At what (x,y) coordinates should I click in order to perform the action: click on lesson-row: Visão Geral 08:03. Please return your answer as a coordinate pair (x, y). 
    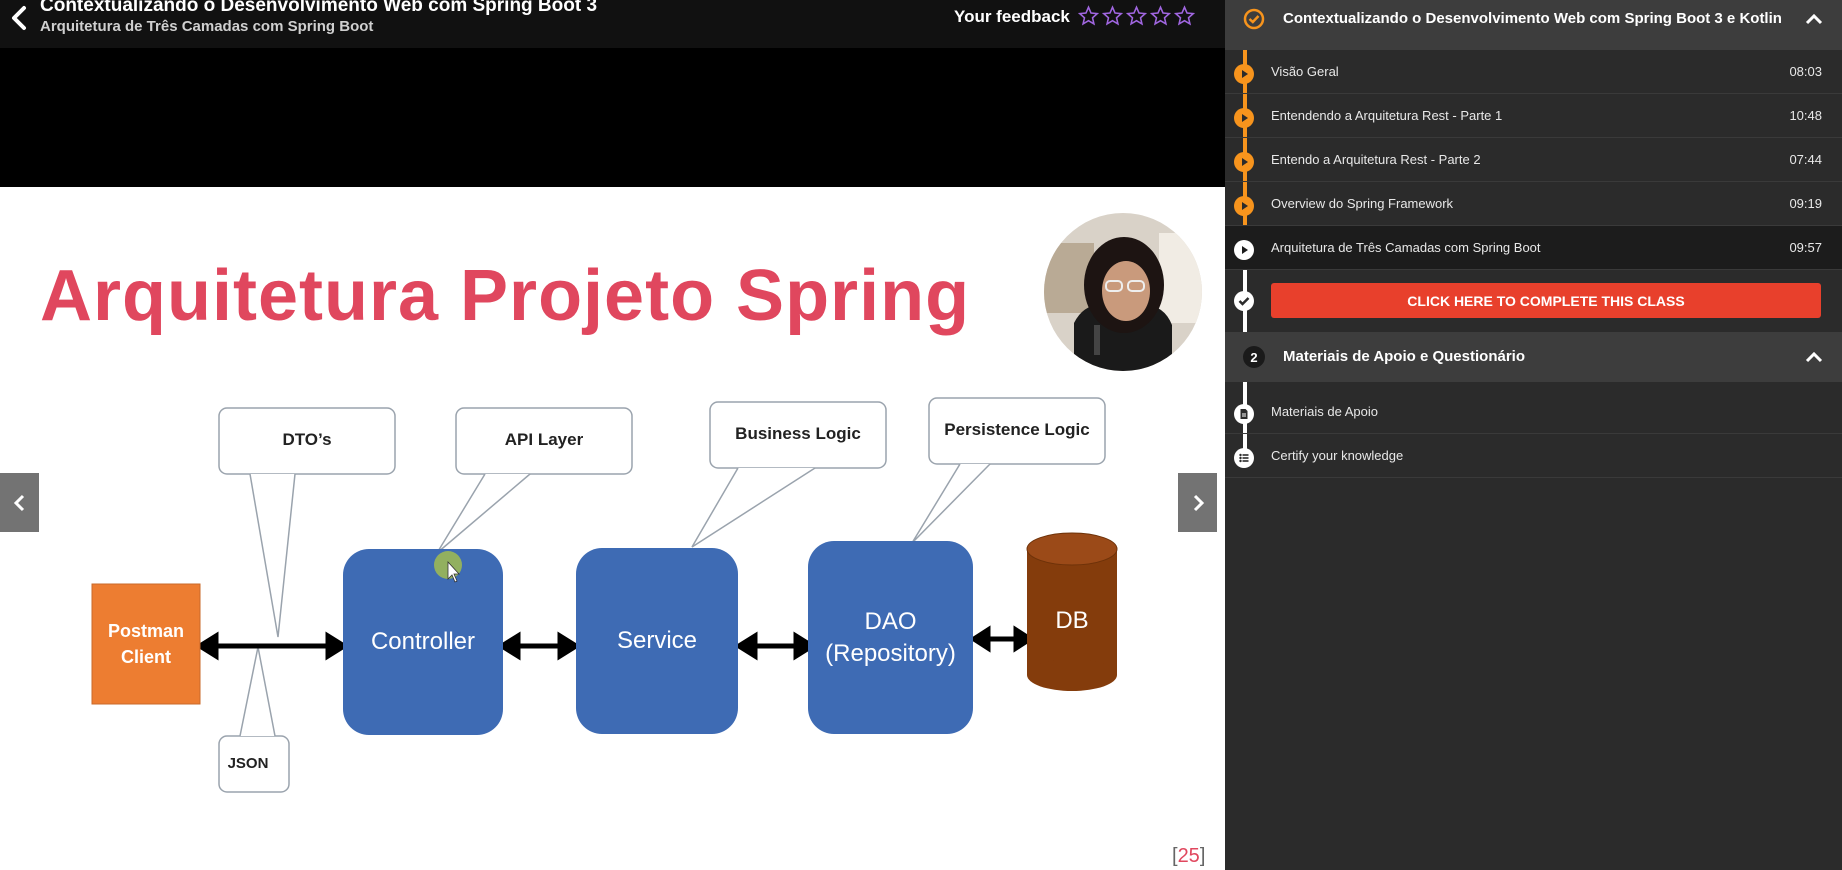
    Looking at the image, I should click on (1533, 72).